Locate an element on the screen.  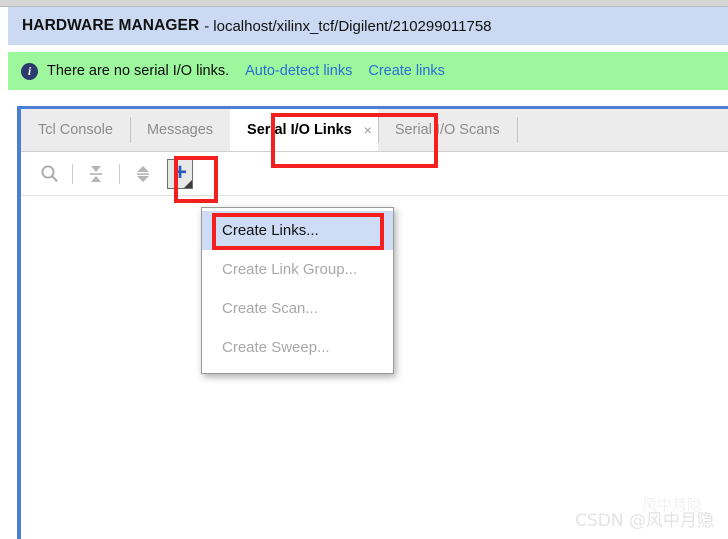
tab-label: Messages is located at coordinates (180, 130).